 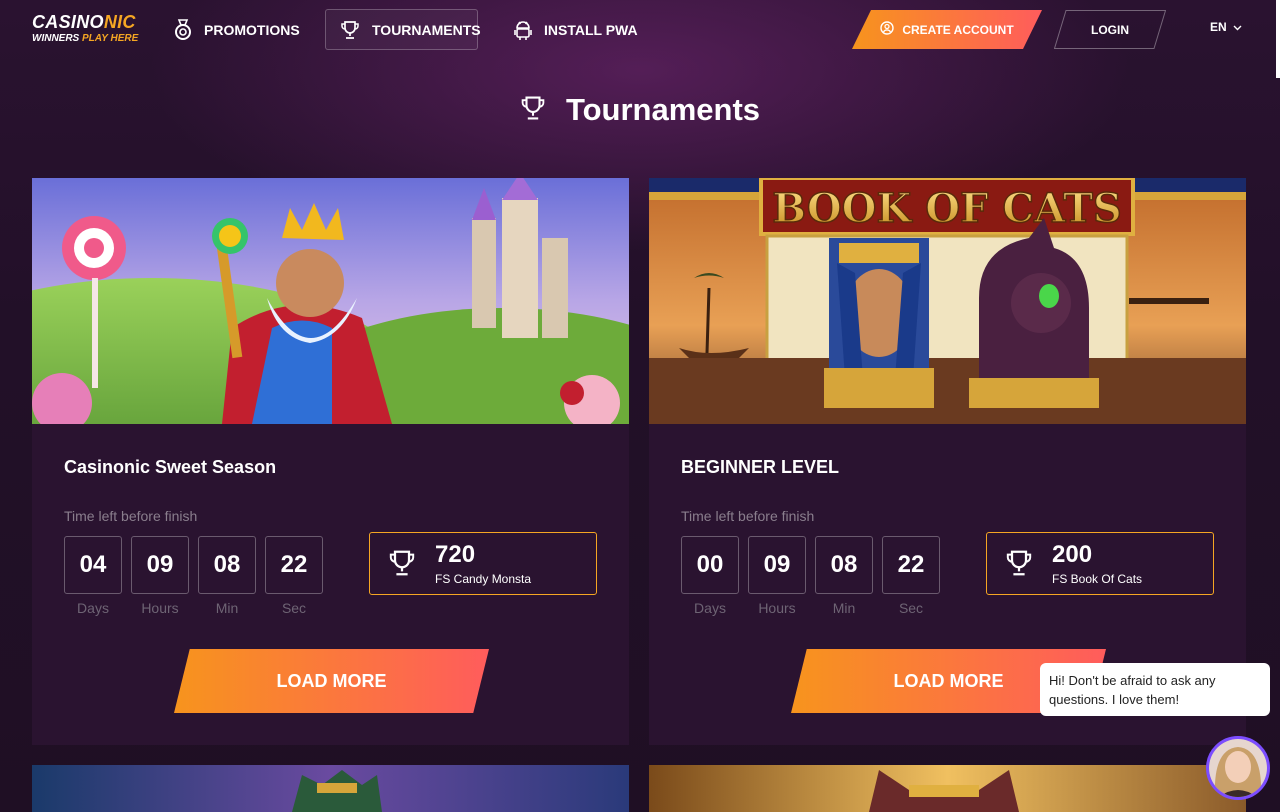 What do you see at coordinates (93, 565) in the screenshot?
I see `countdown-days: 04` at bounding box center [93, 565].